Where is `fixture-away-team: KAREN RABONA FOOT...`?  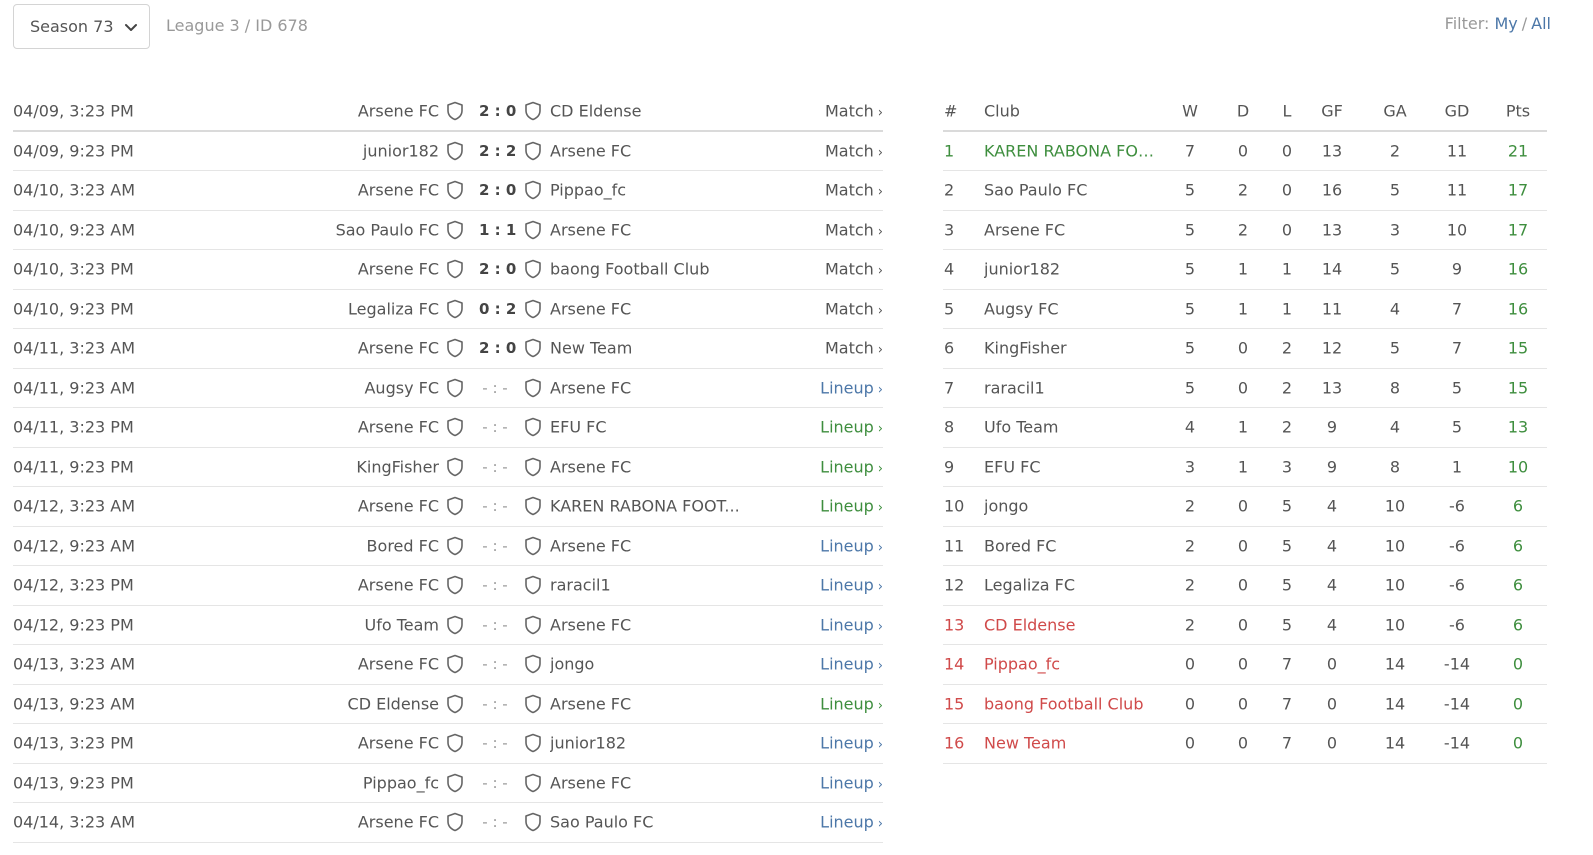 fixture-away-team: KAREN RABONA FOOT... is located at coordinates (645, 506).